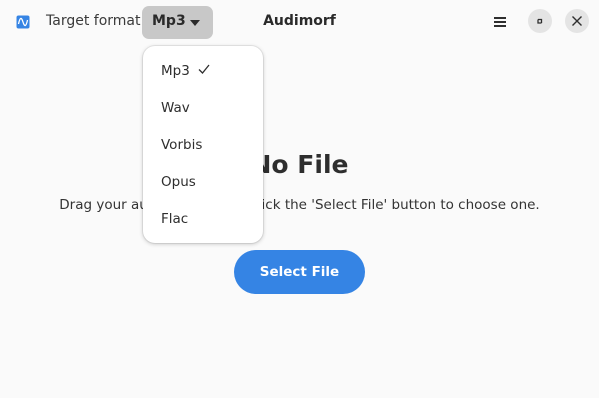  I want to click on close-icon, so click(577, 21).